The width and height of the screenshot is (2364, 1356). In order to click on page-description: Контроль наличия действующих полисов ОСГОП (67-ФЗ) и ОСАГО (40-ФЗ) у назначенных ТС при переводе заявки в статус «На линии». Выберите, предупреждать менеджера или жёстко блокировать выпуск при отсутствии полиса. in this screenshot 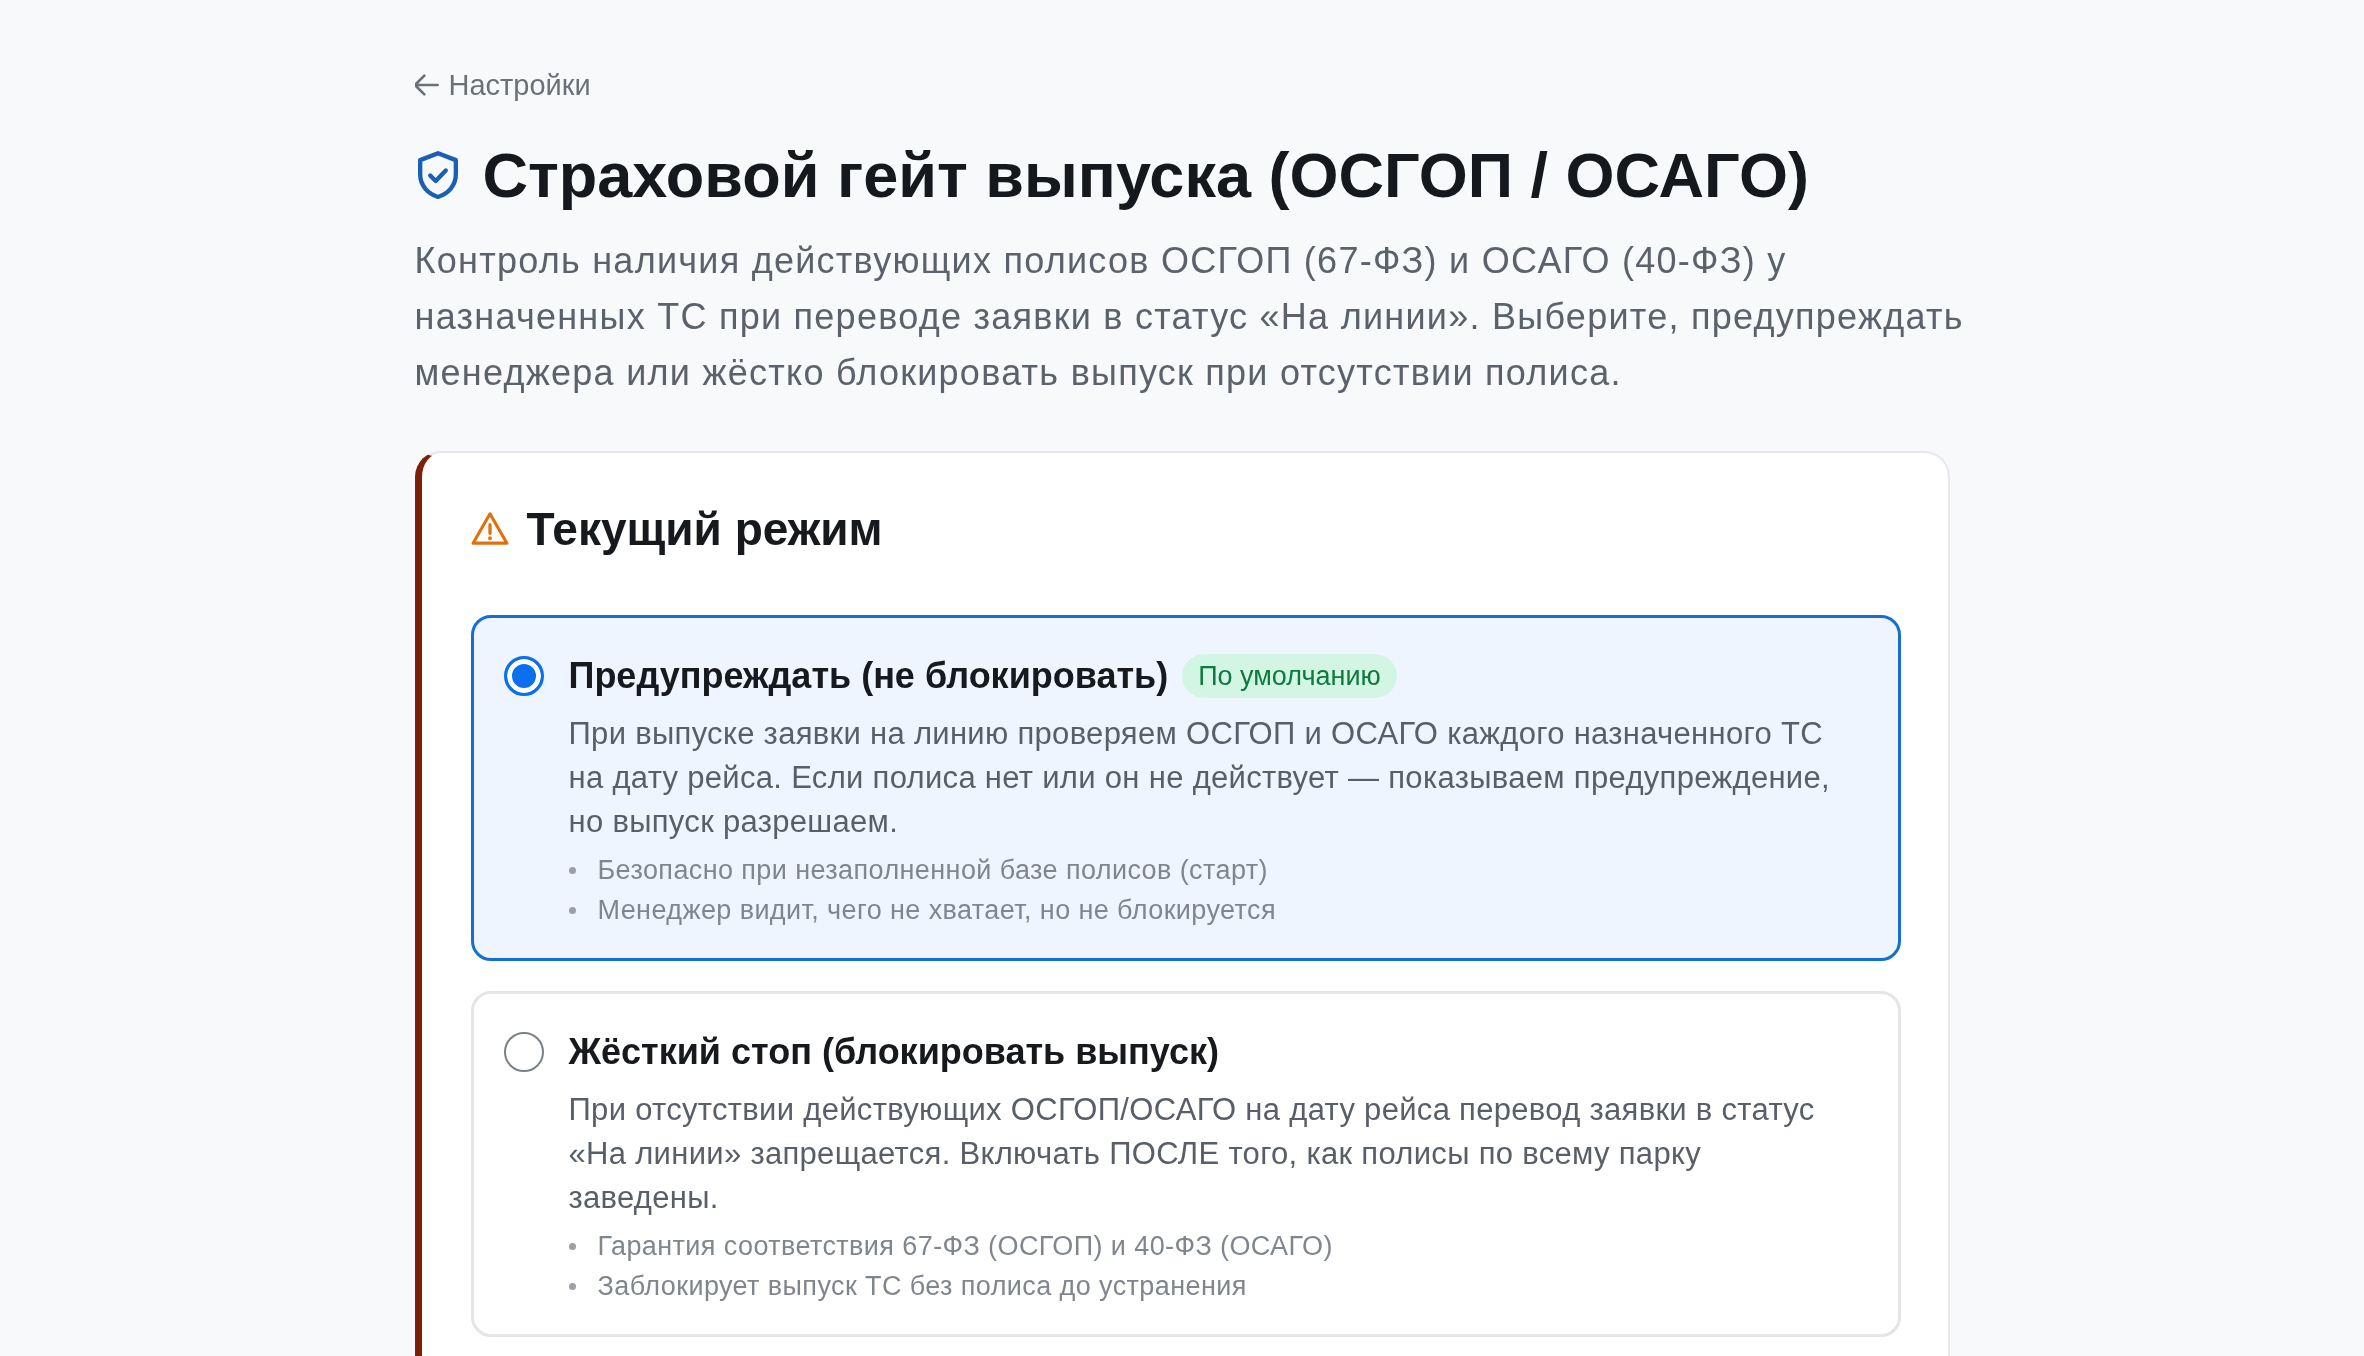, I will do `click(1189, 317)`.